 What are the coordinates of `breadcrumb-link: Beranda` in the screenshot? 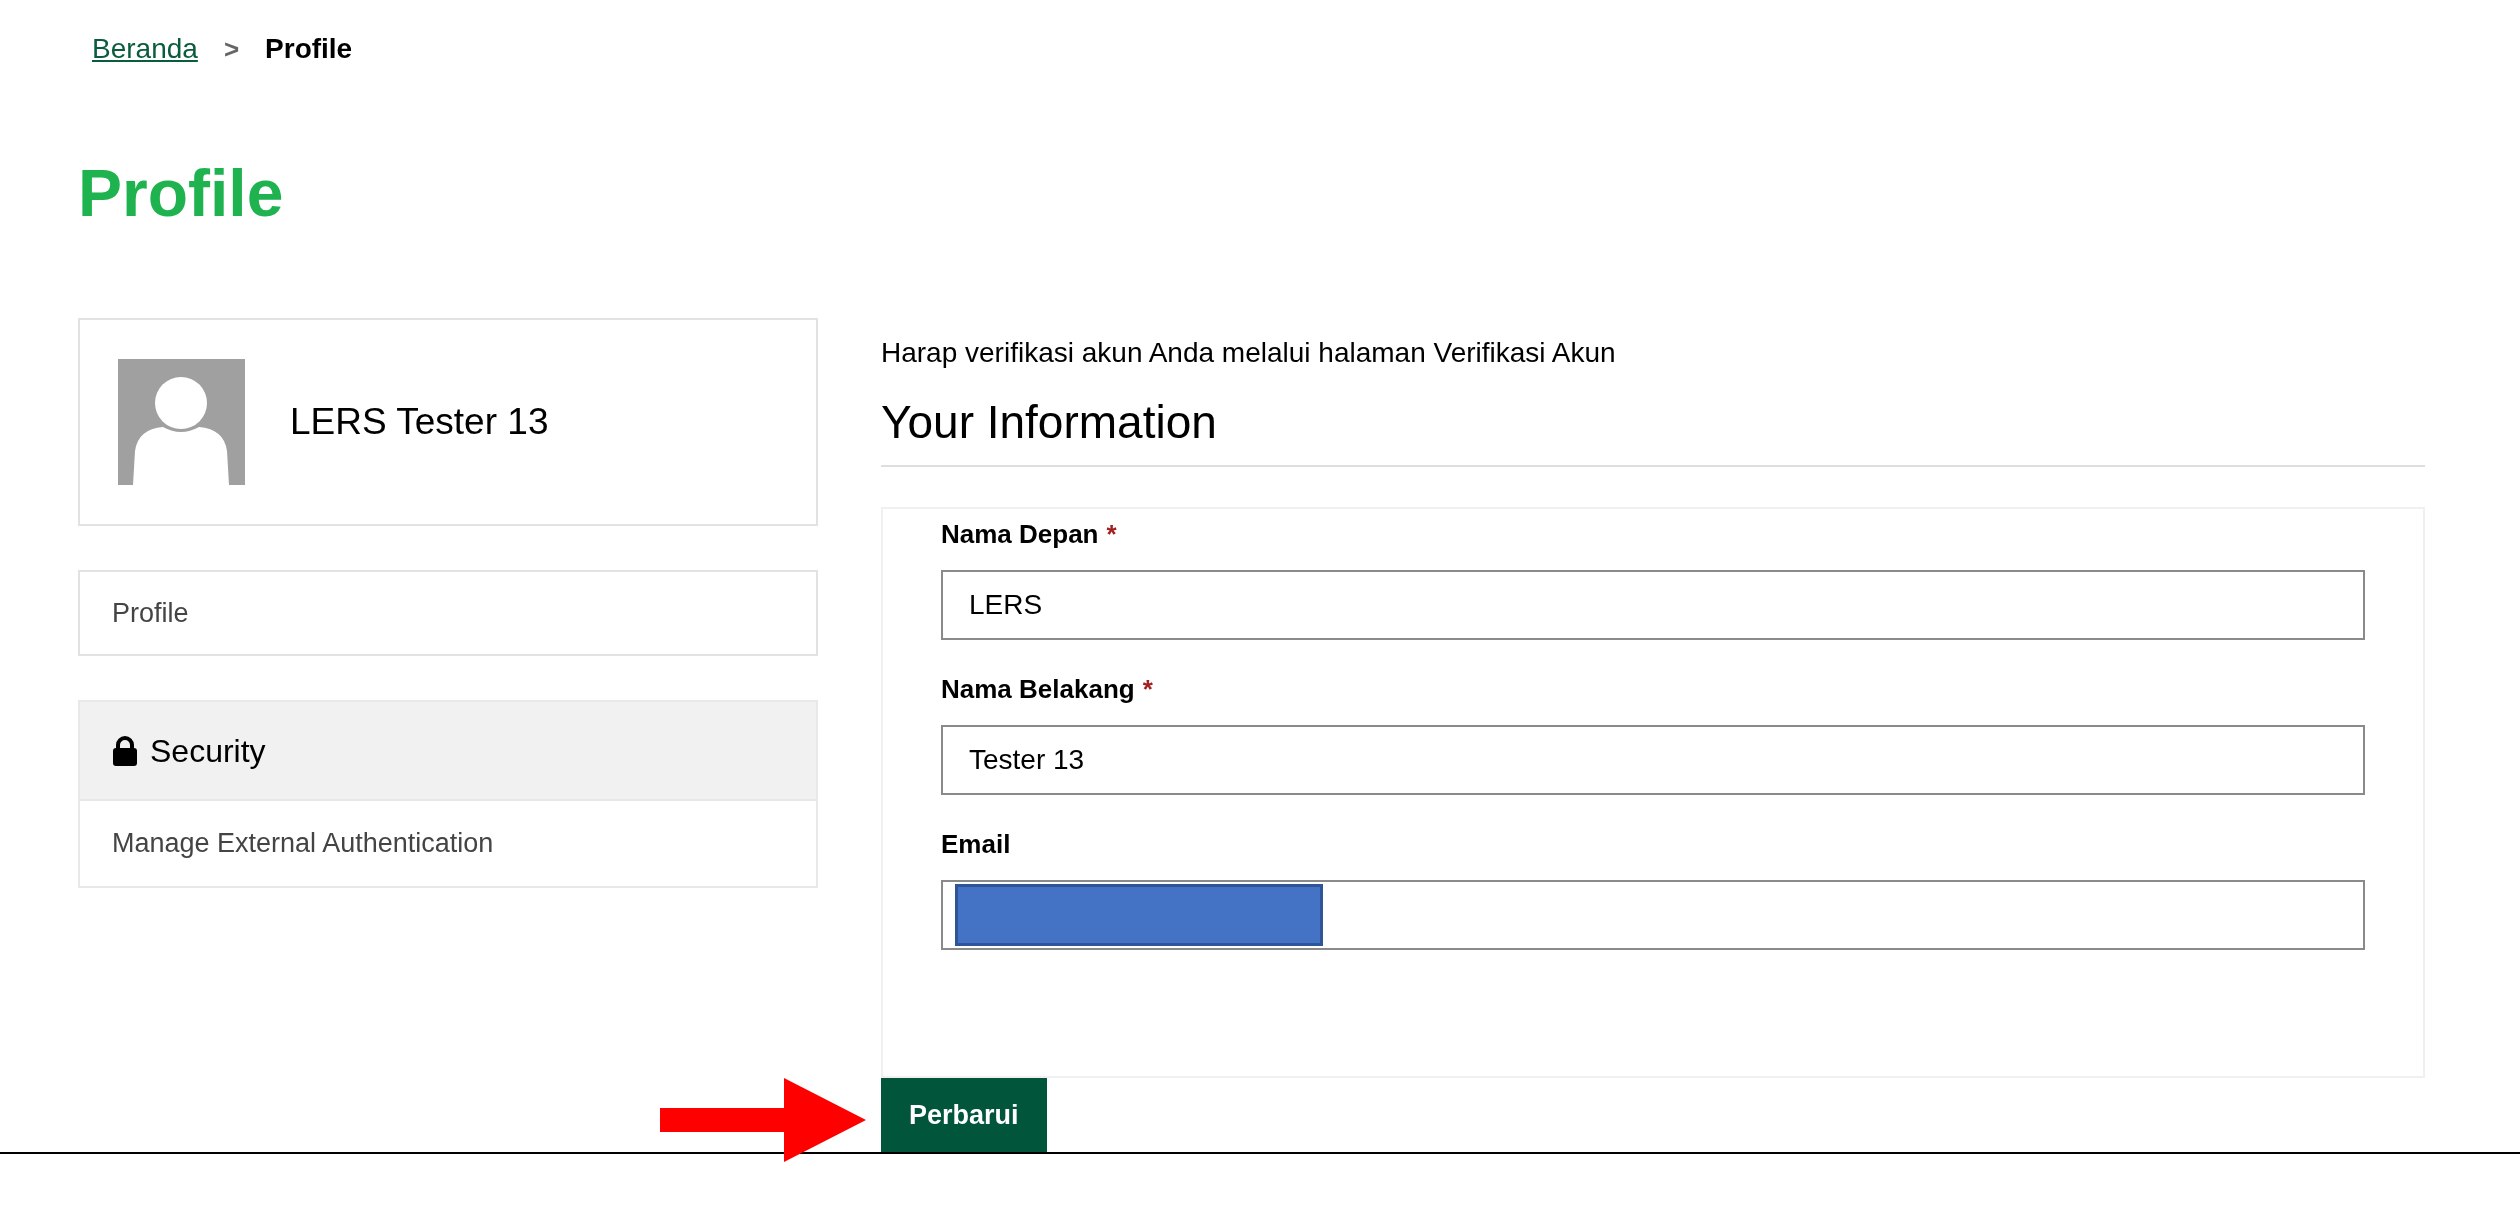 It's located at (145, 49).